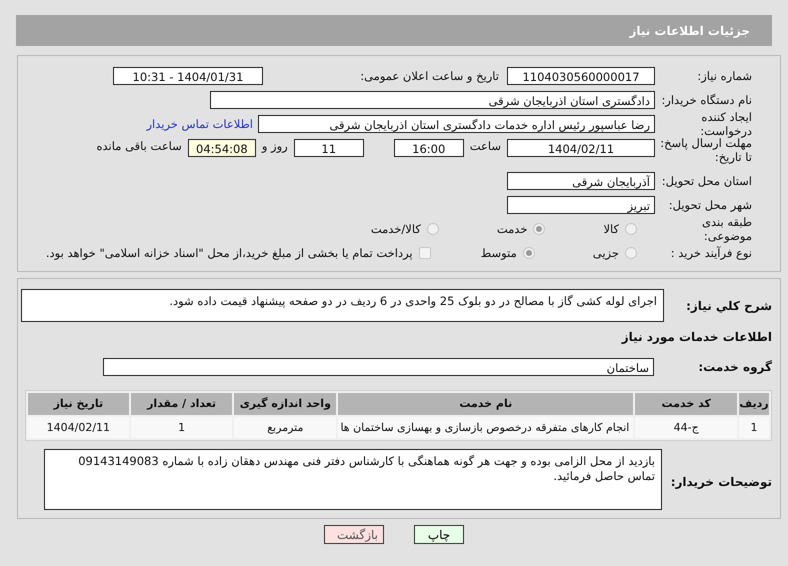  What do you see at coordinates (456, 124) in the screenshot?
I see `requester-field: رضا عباسپور رئیس اداره خدمات دادگستری استان اذربایجان شرقی` at bounding box center [456, 124].